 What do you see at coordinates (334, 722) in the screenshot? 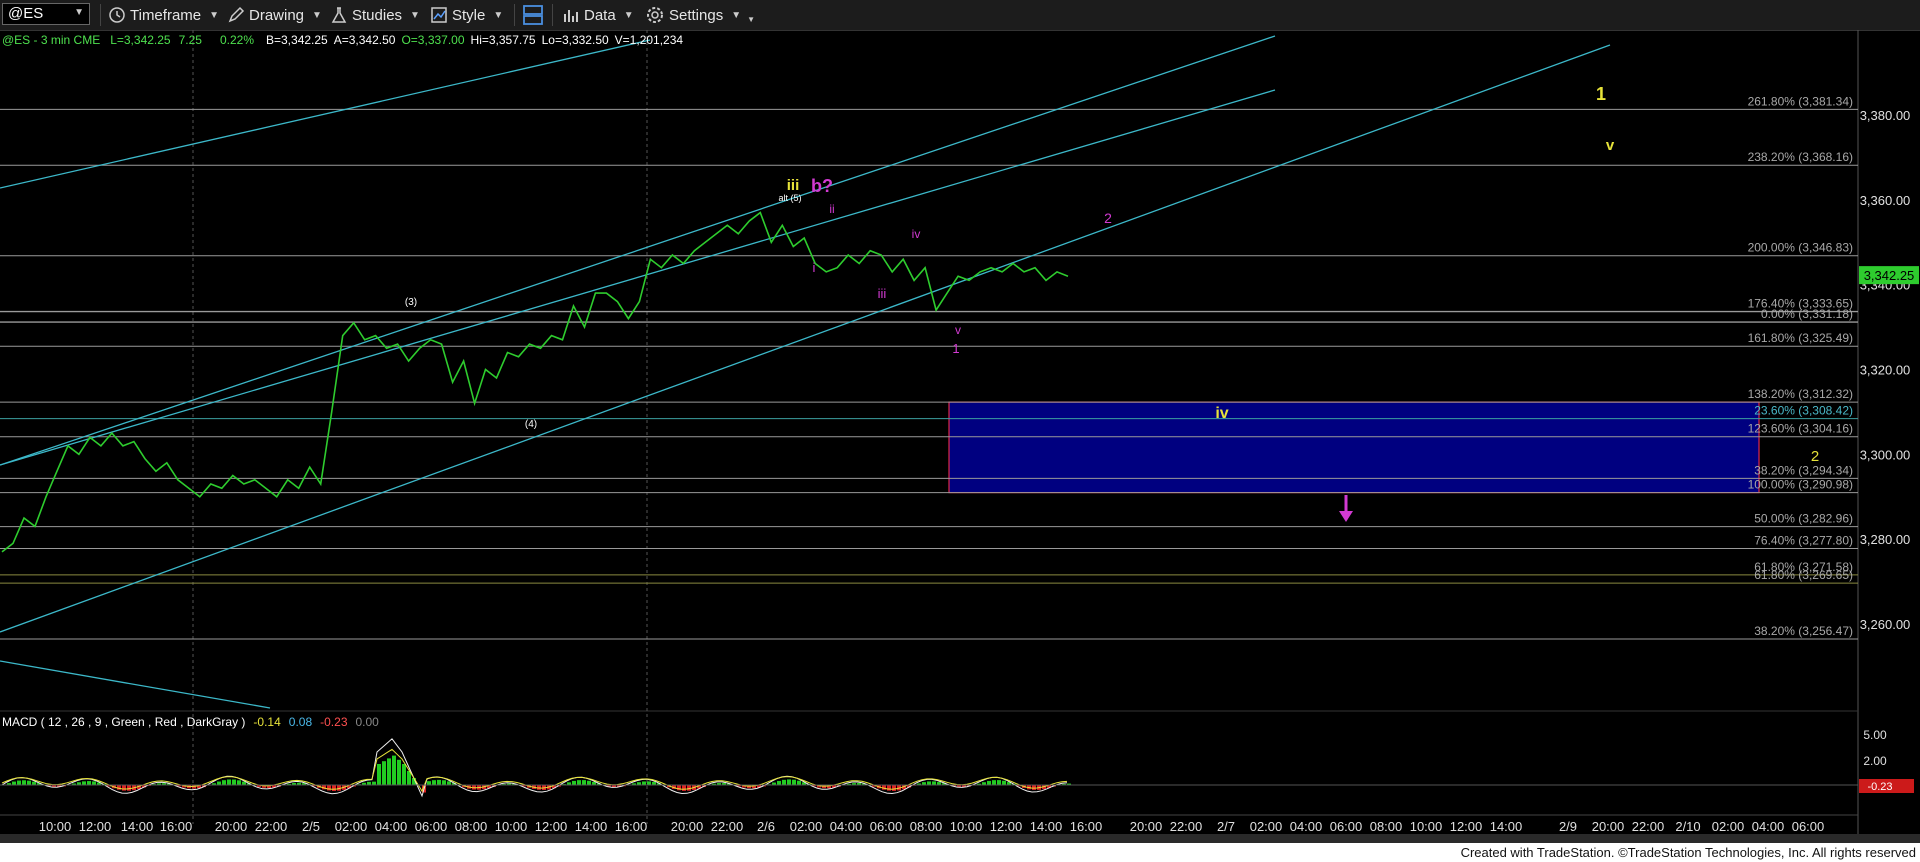
I see `macd-value: -0.23` at bounding box center [334, 722].